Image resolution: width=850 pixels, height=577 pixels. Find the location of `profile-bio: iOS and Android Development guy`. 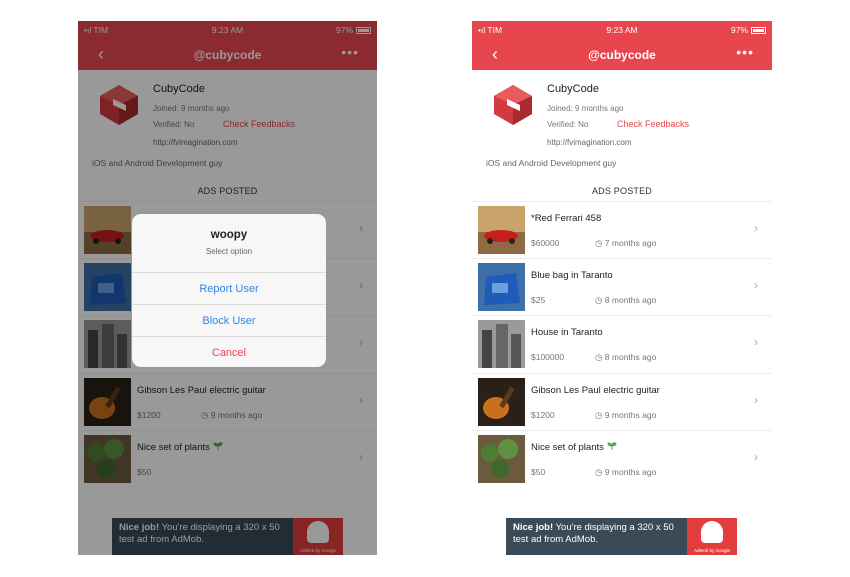

profile-bio: iOS and Android Development guy is located at coordinates (551, 163).